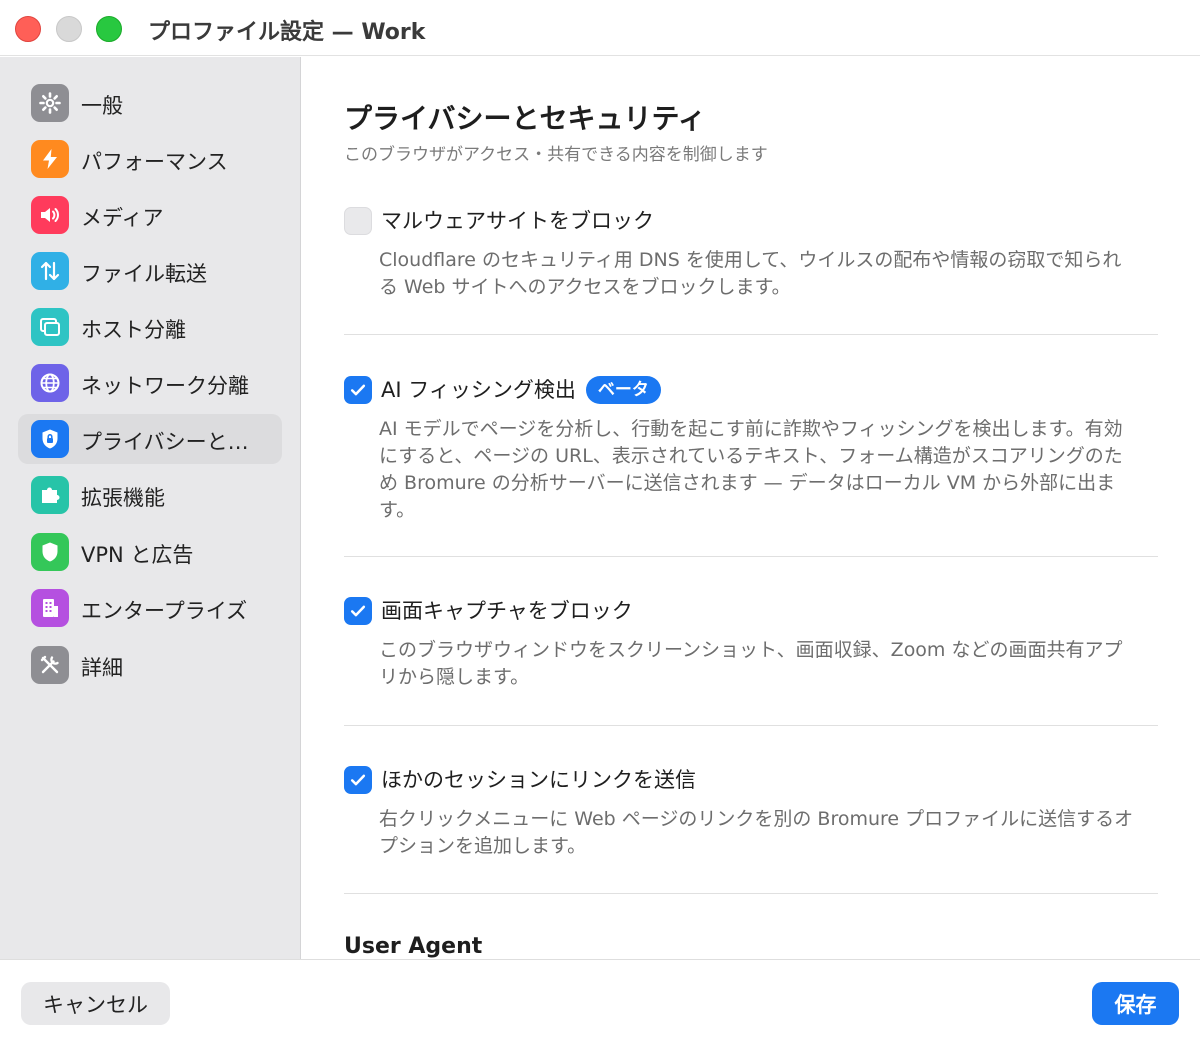  Describe the element at coordinates (144, 274) in the screenshot. I see `sidebar-item-label: ファイル転送` at that location.